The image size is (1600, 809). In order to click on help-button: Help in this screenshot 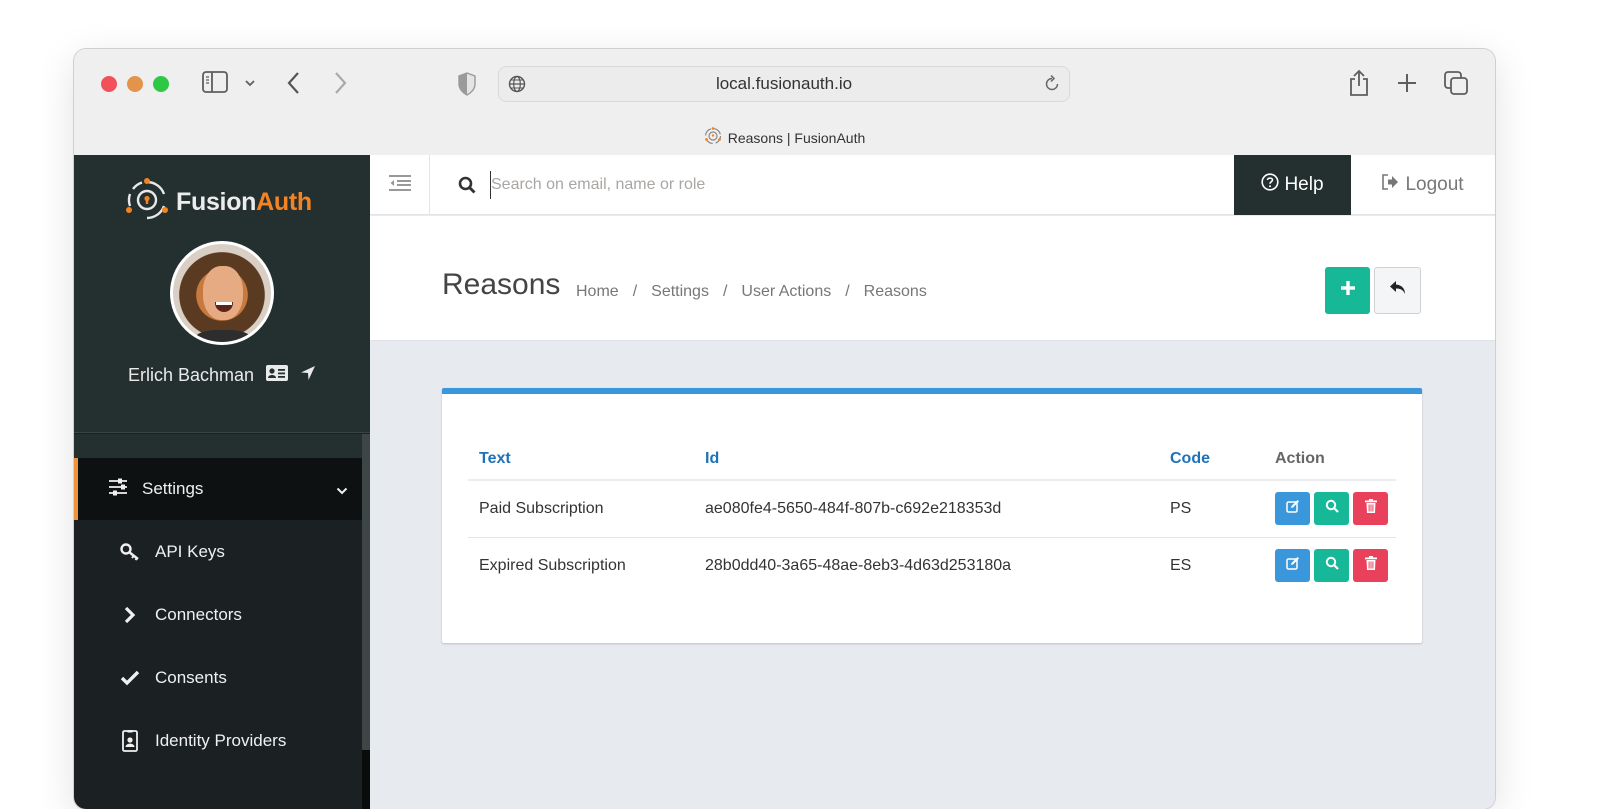, I will do `click(1292, 185)`.